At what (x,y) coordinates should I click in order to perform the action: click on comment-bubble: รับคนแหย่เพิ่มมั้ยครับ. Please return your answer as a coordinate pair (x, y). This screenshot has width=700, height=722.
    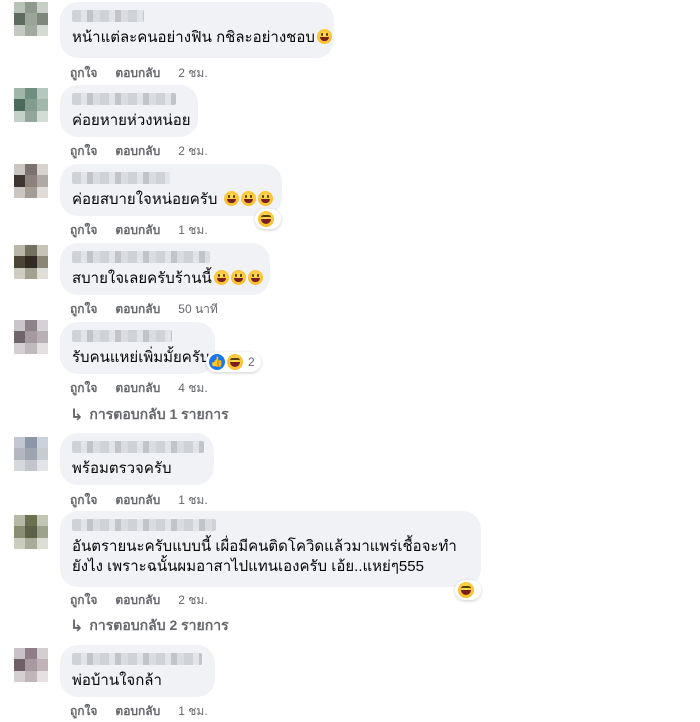
    Looking at the image, I should click on (137, 348).